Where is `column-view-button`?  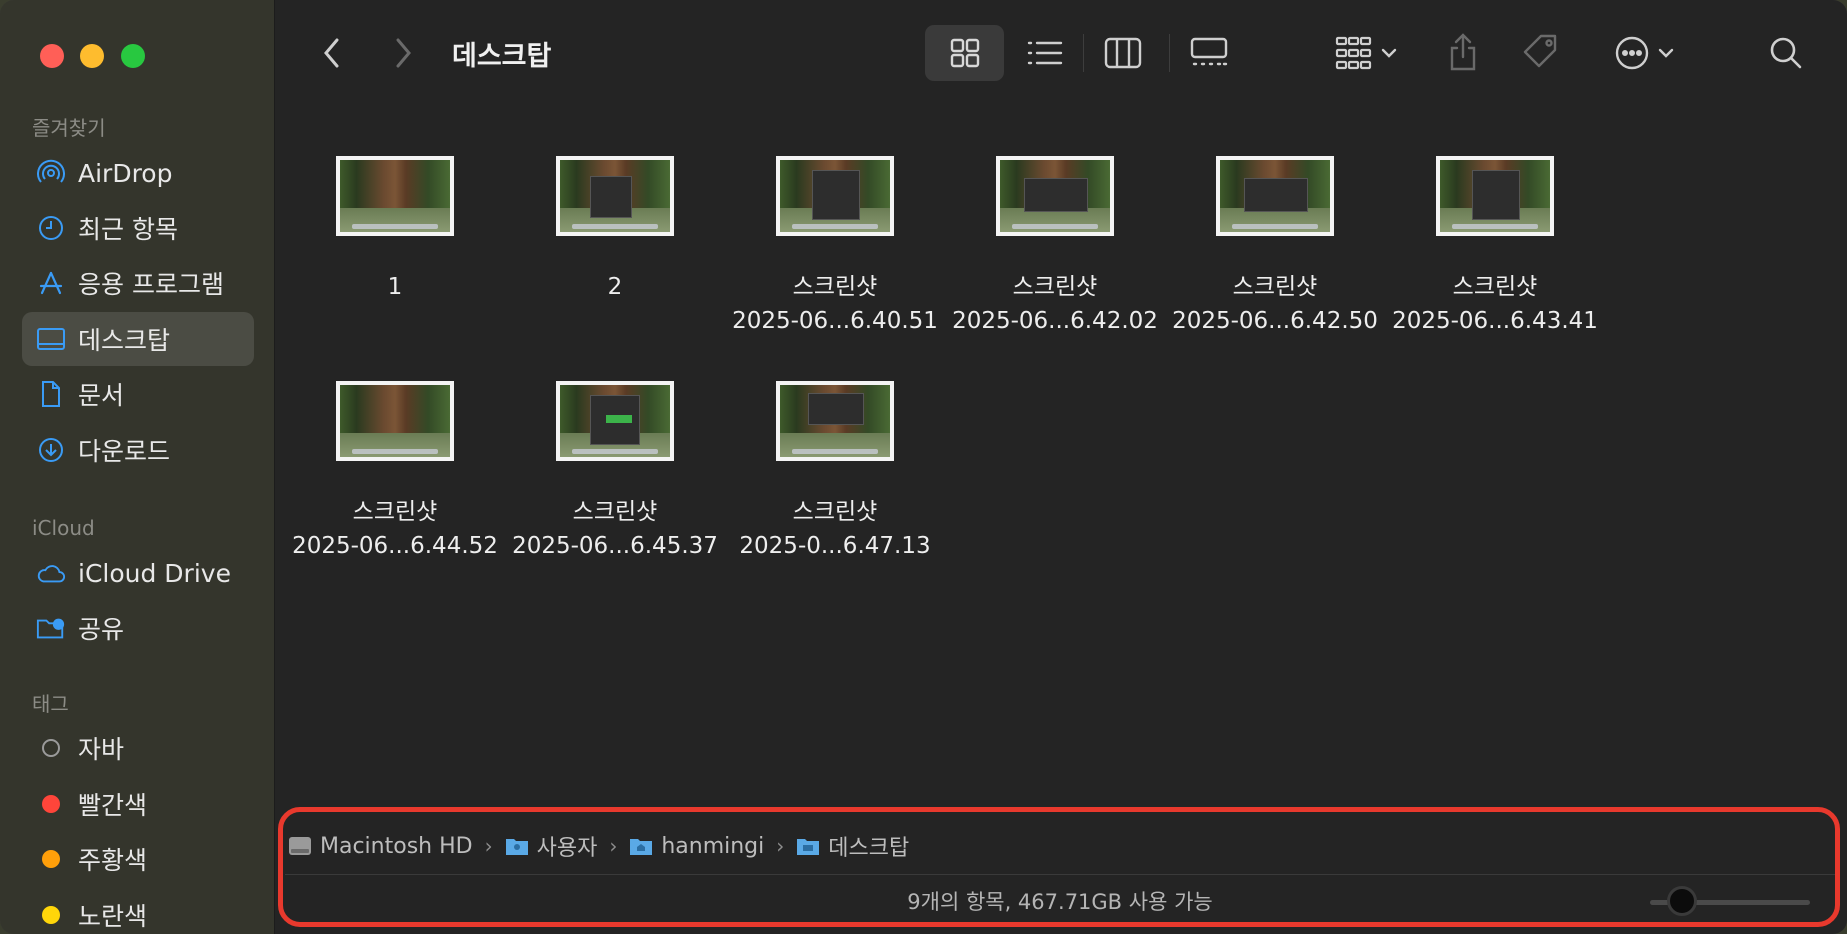 column-view-button is located at coordinates (1123, 53).